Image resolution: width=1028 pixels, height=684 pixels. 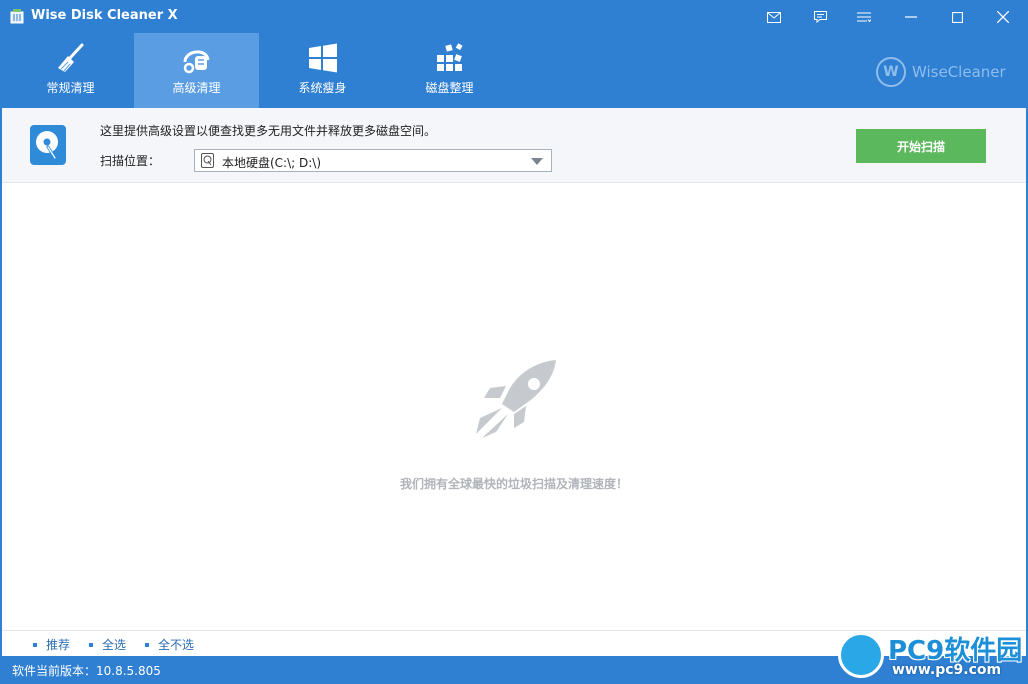 I want to click on menu-button, so click(x=864, y=17).